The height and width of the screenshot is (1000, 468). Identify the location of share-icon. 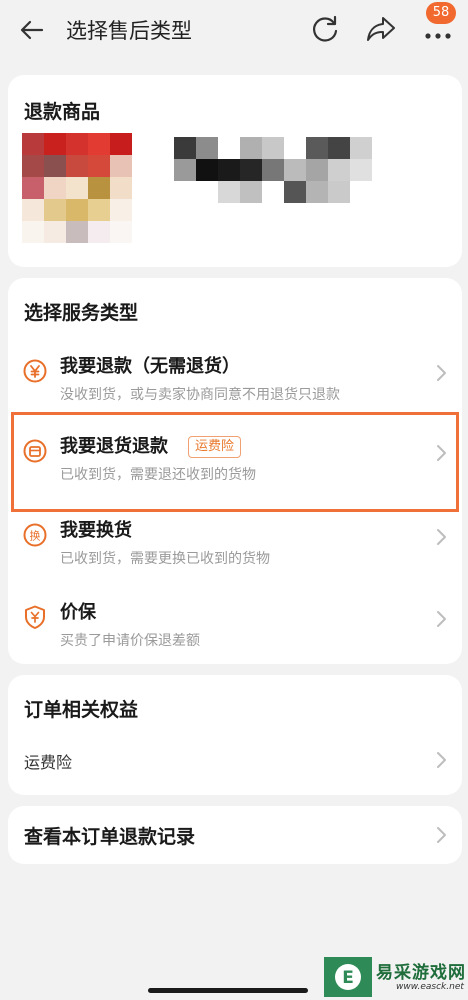
(381, 29).